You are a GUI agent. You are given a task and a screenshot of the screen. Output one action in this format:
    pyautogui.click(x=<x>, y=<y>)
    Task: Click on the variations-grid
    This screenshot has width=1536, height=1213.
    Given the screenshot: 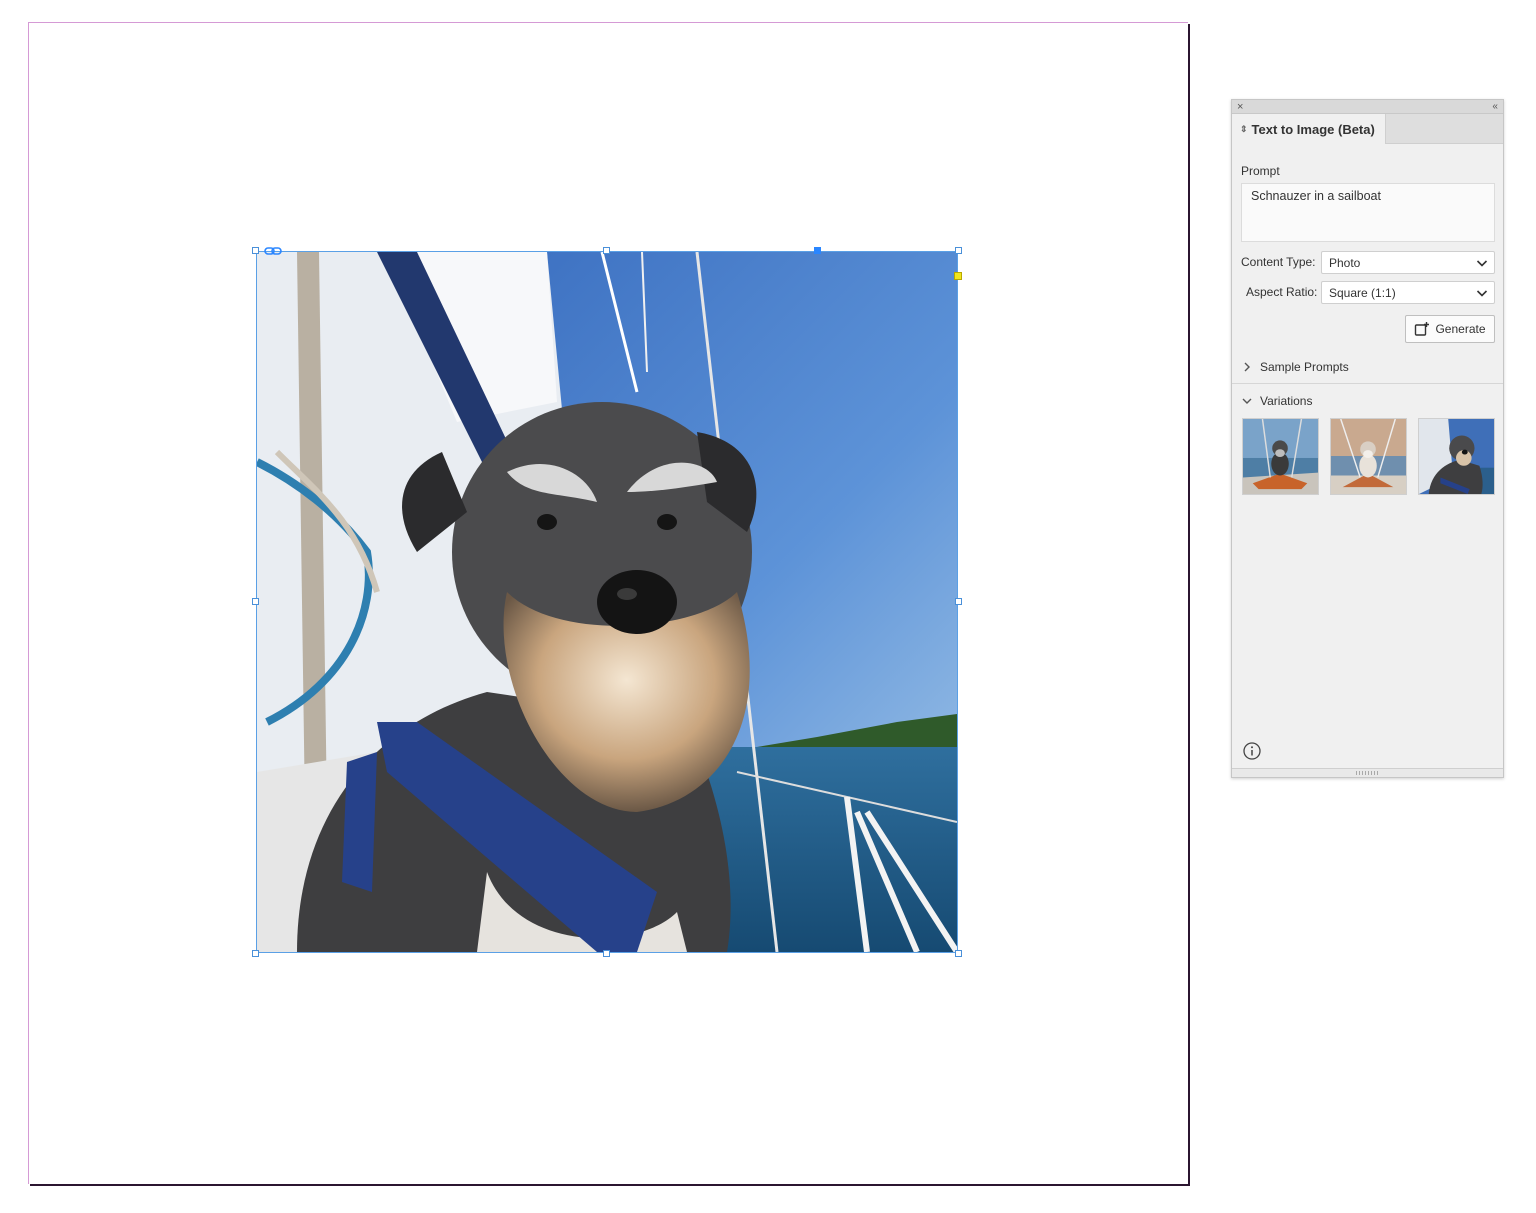 What is the action you would take?
    pyautogui.click(x=1368, y=456)
    